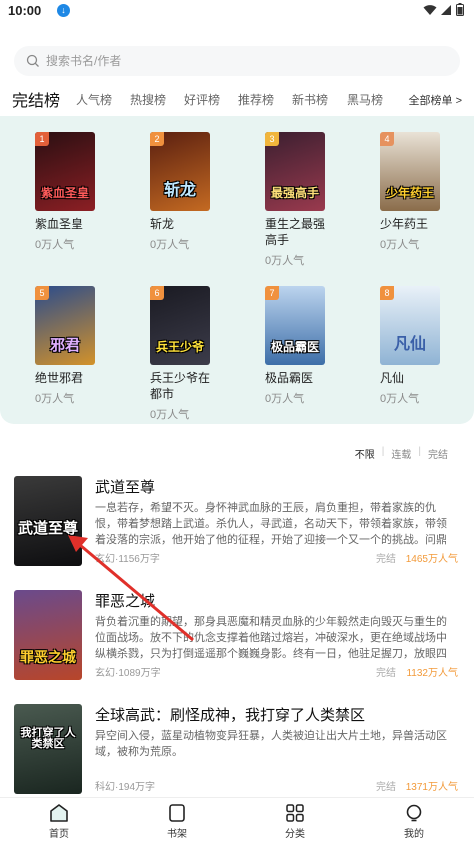  What do you see at coordinates (438, 453) in the screenshot?
I see `filter-completed: 完结` at bounding box center [438, 453].